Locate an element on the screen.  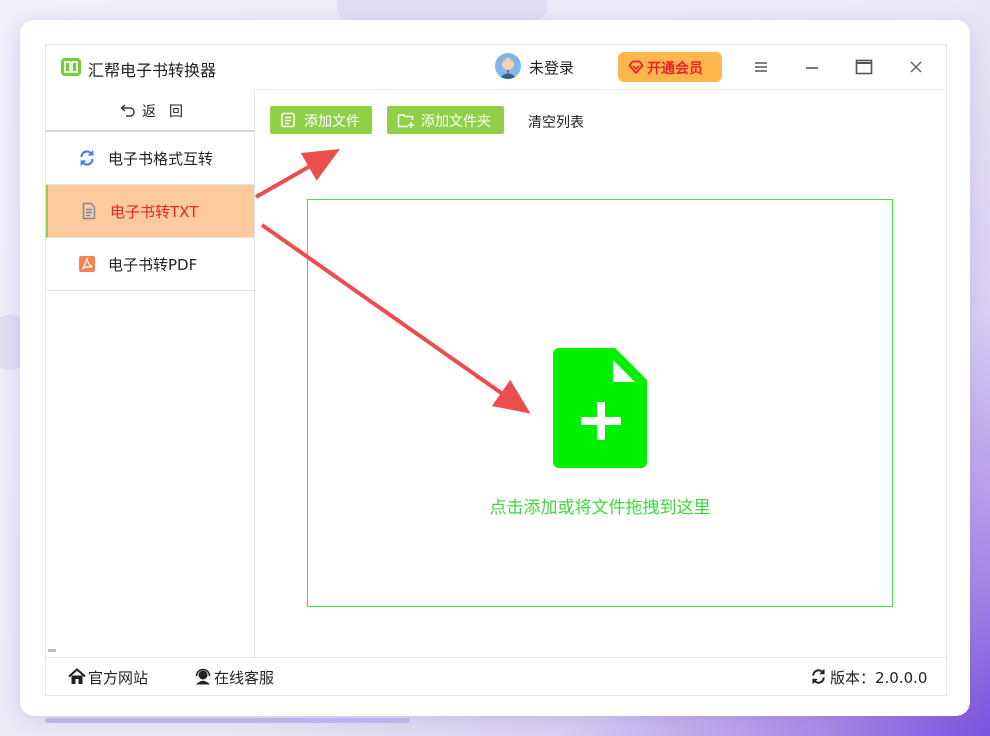
headset-icon is located at coordinates (203, 676).